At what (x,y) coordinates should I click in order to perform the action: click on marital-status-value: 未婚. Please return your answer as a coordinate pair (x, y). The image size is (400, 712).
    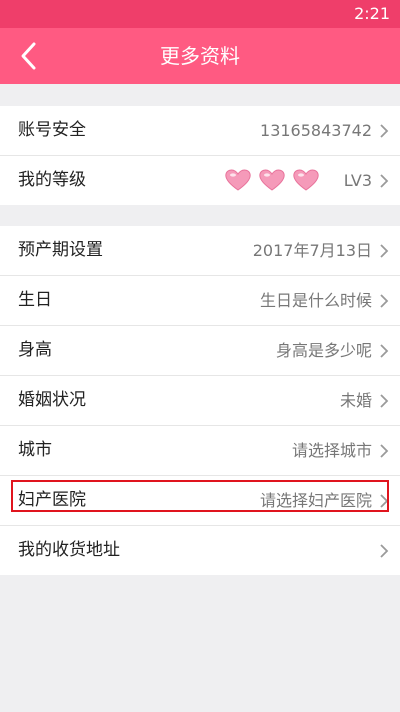
    Looking at the image, I should click on (355, 400).